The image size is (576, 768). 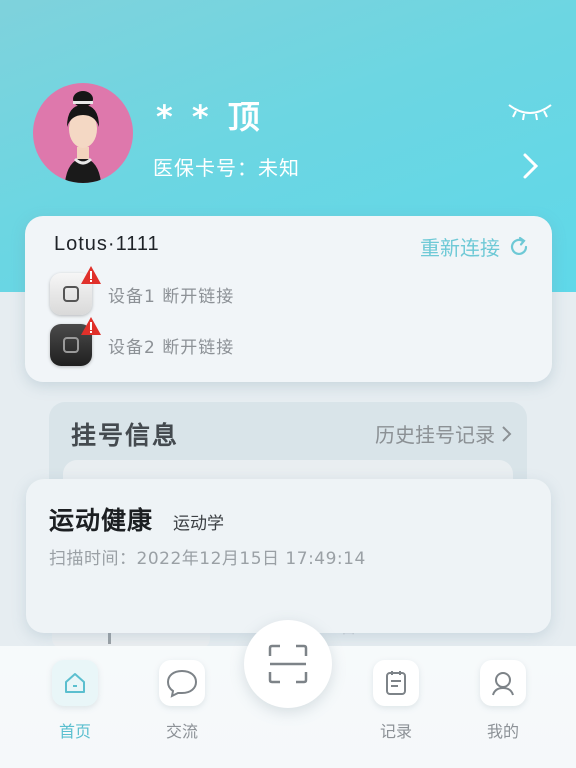 I want to click on tab-label: 记录, so click(x=395, y=731).